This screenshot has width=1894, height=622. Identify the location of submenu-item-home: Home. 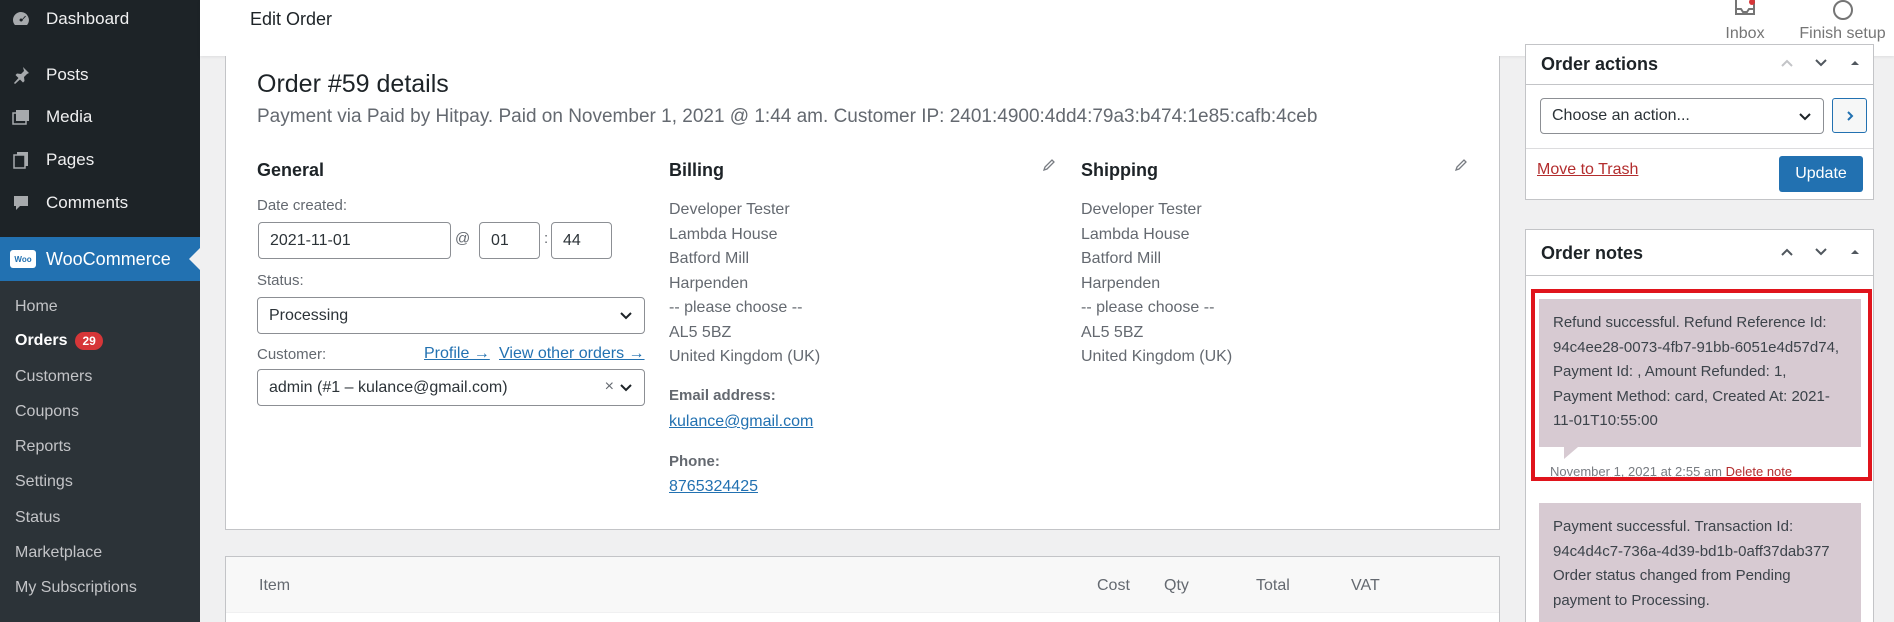
(36, 307).